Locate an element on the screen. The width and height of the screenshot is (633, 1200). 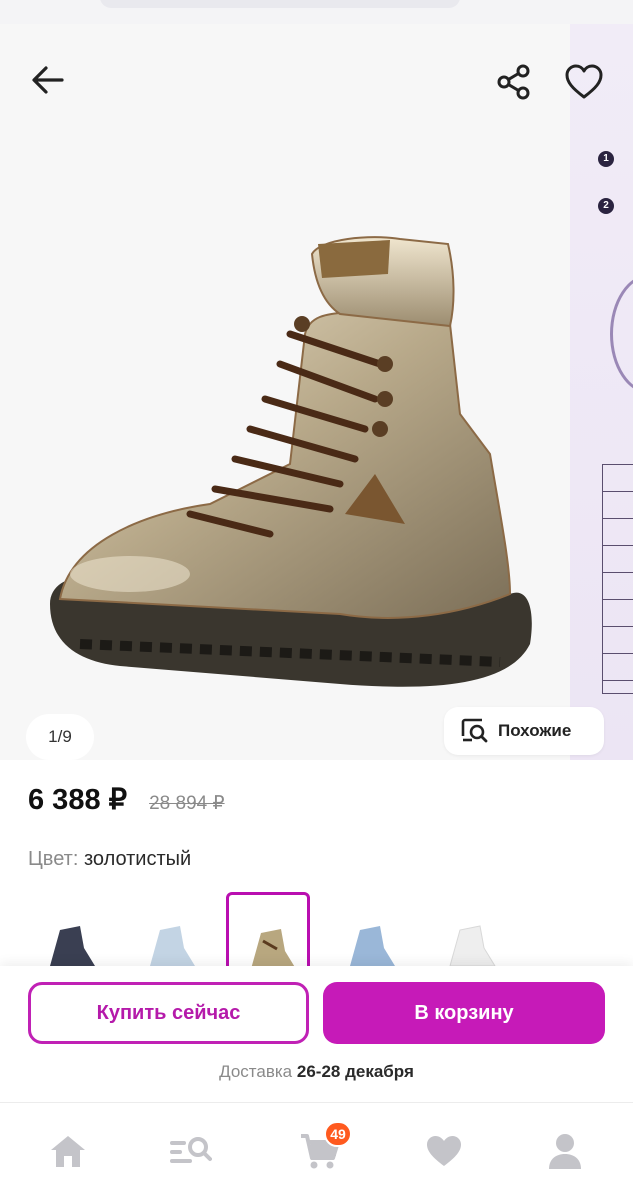
similar-button: Похожие is located at coordinates (524, 731).